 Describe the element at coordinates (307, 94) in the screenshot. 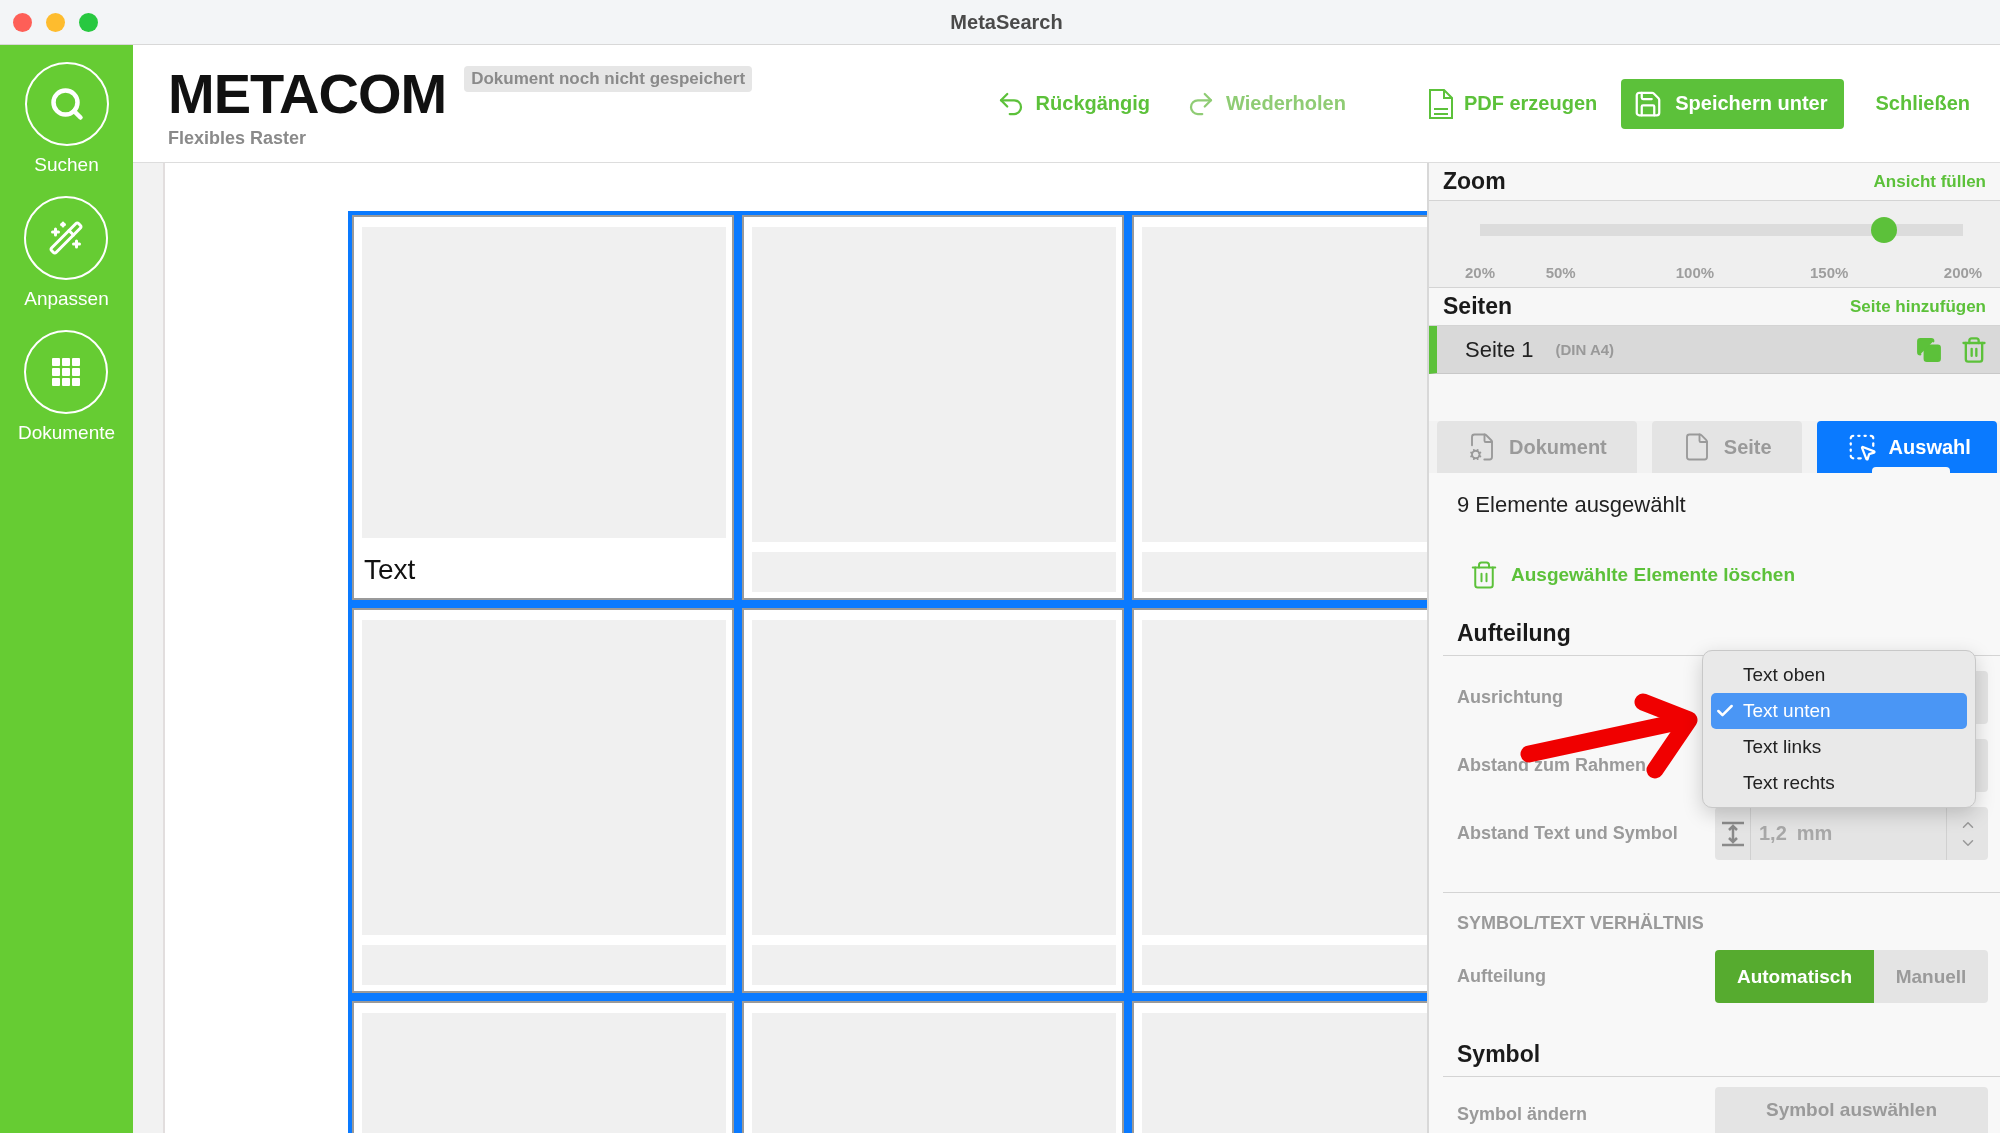

I see `logo: METACOM` at that location.